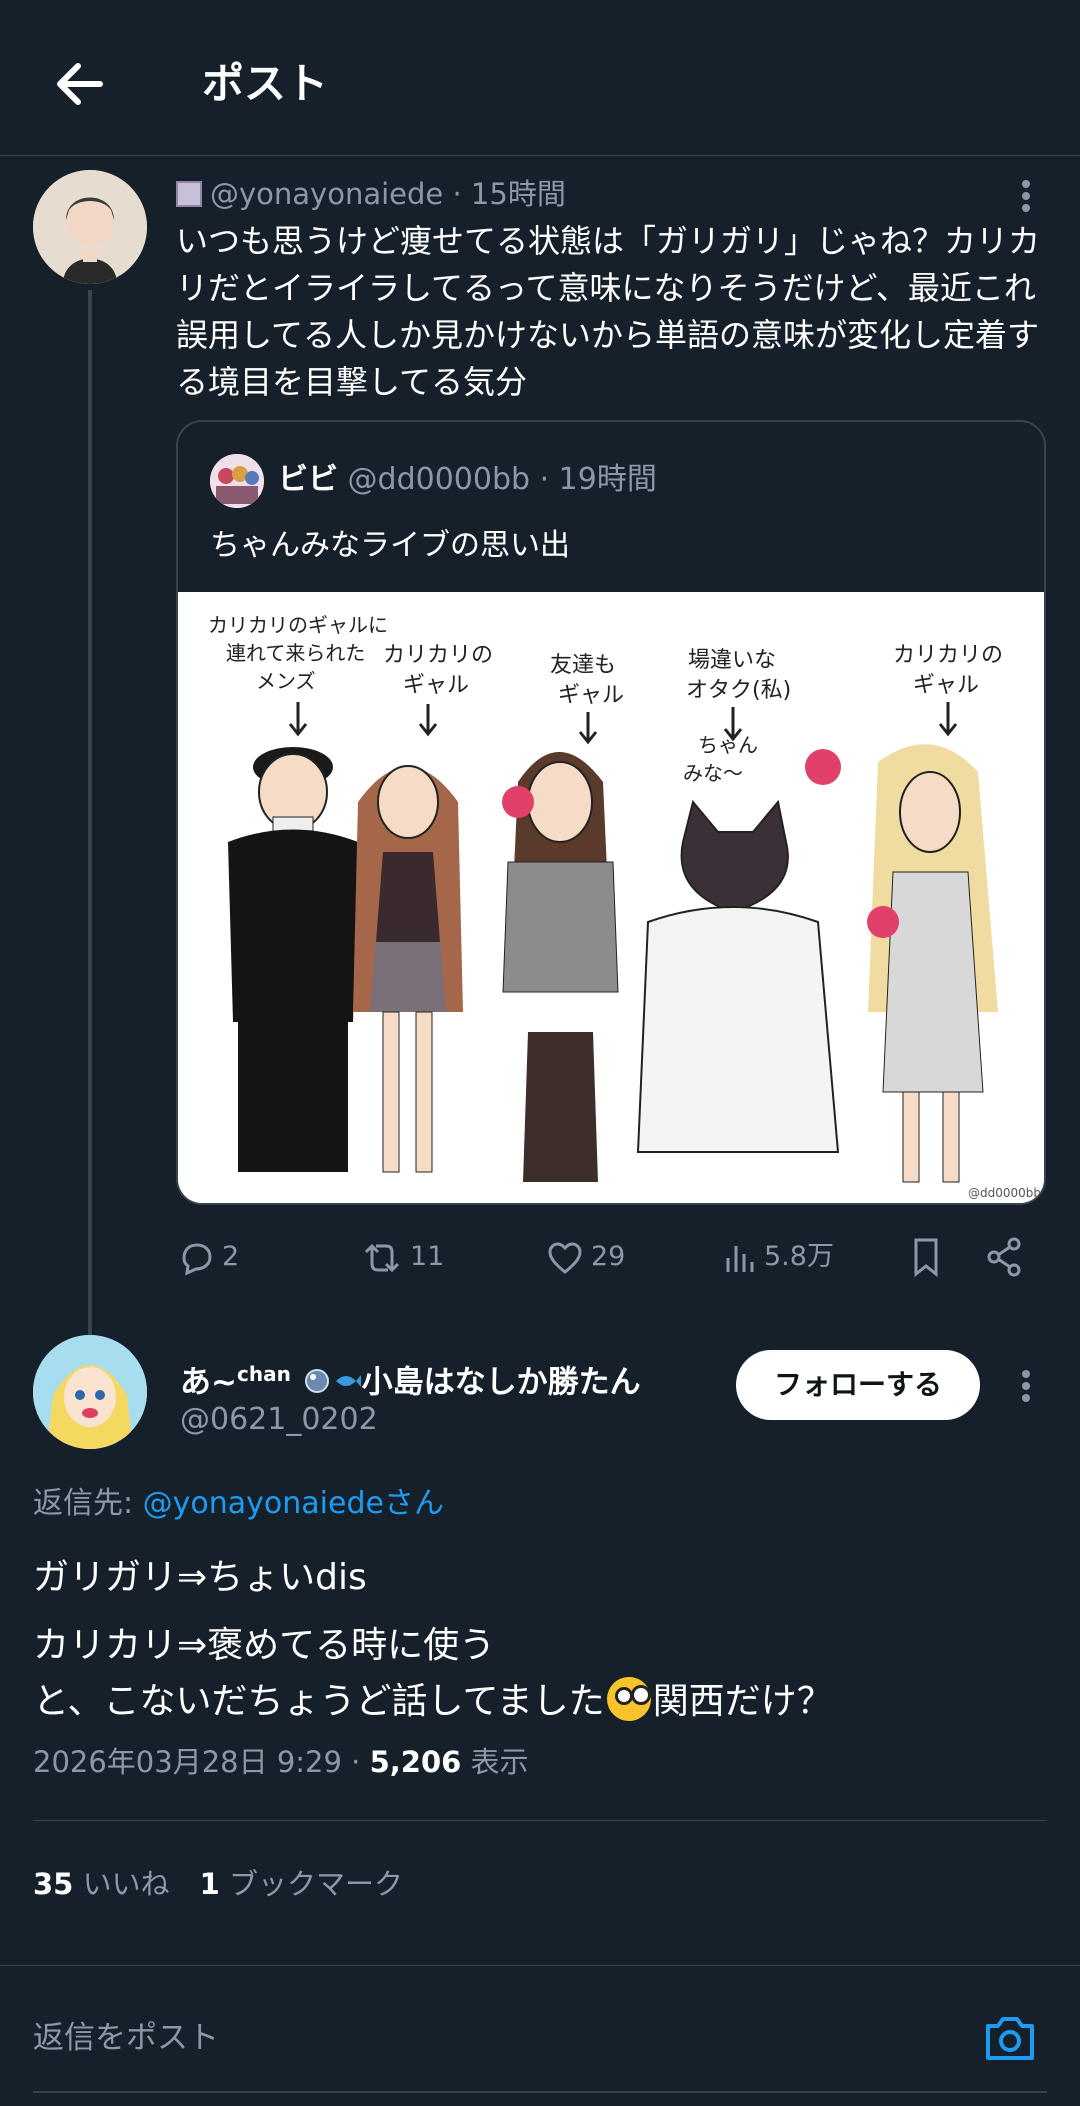  I want to click on views-action: 5.8万, so click(778, 1257).